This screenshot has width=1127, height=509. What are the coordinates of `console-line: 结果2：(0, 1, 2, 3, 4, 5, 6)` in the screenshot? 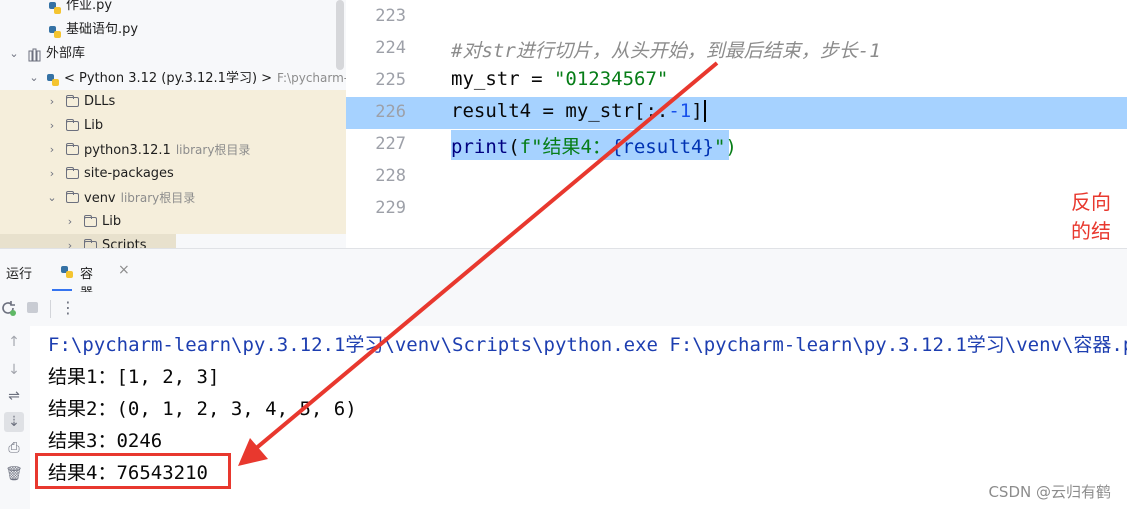 It's located at (202, 409).